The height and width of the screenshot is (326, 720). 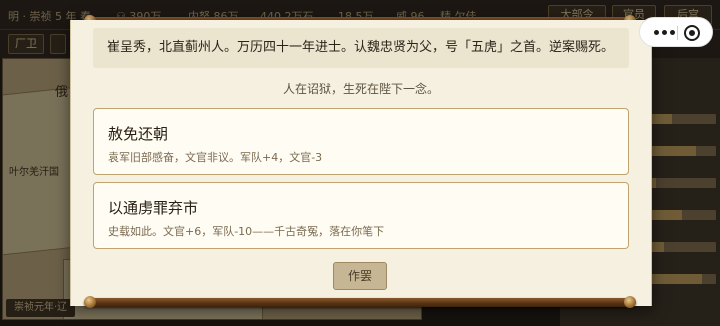 I want to click on option-title: 以通虏罪弃市, so click(x=153, y=208).